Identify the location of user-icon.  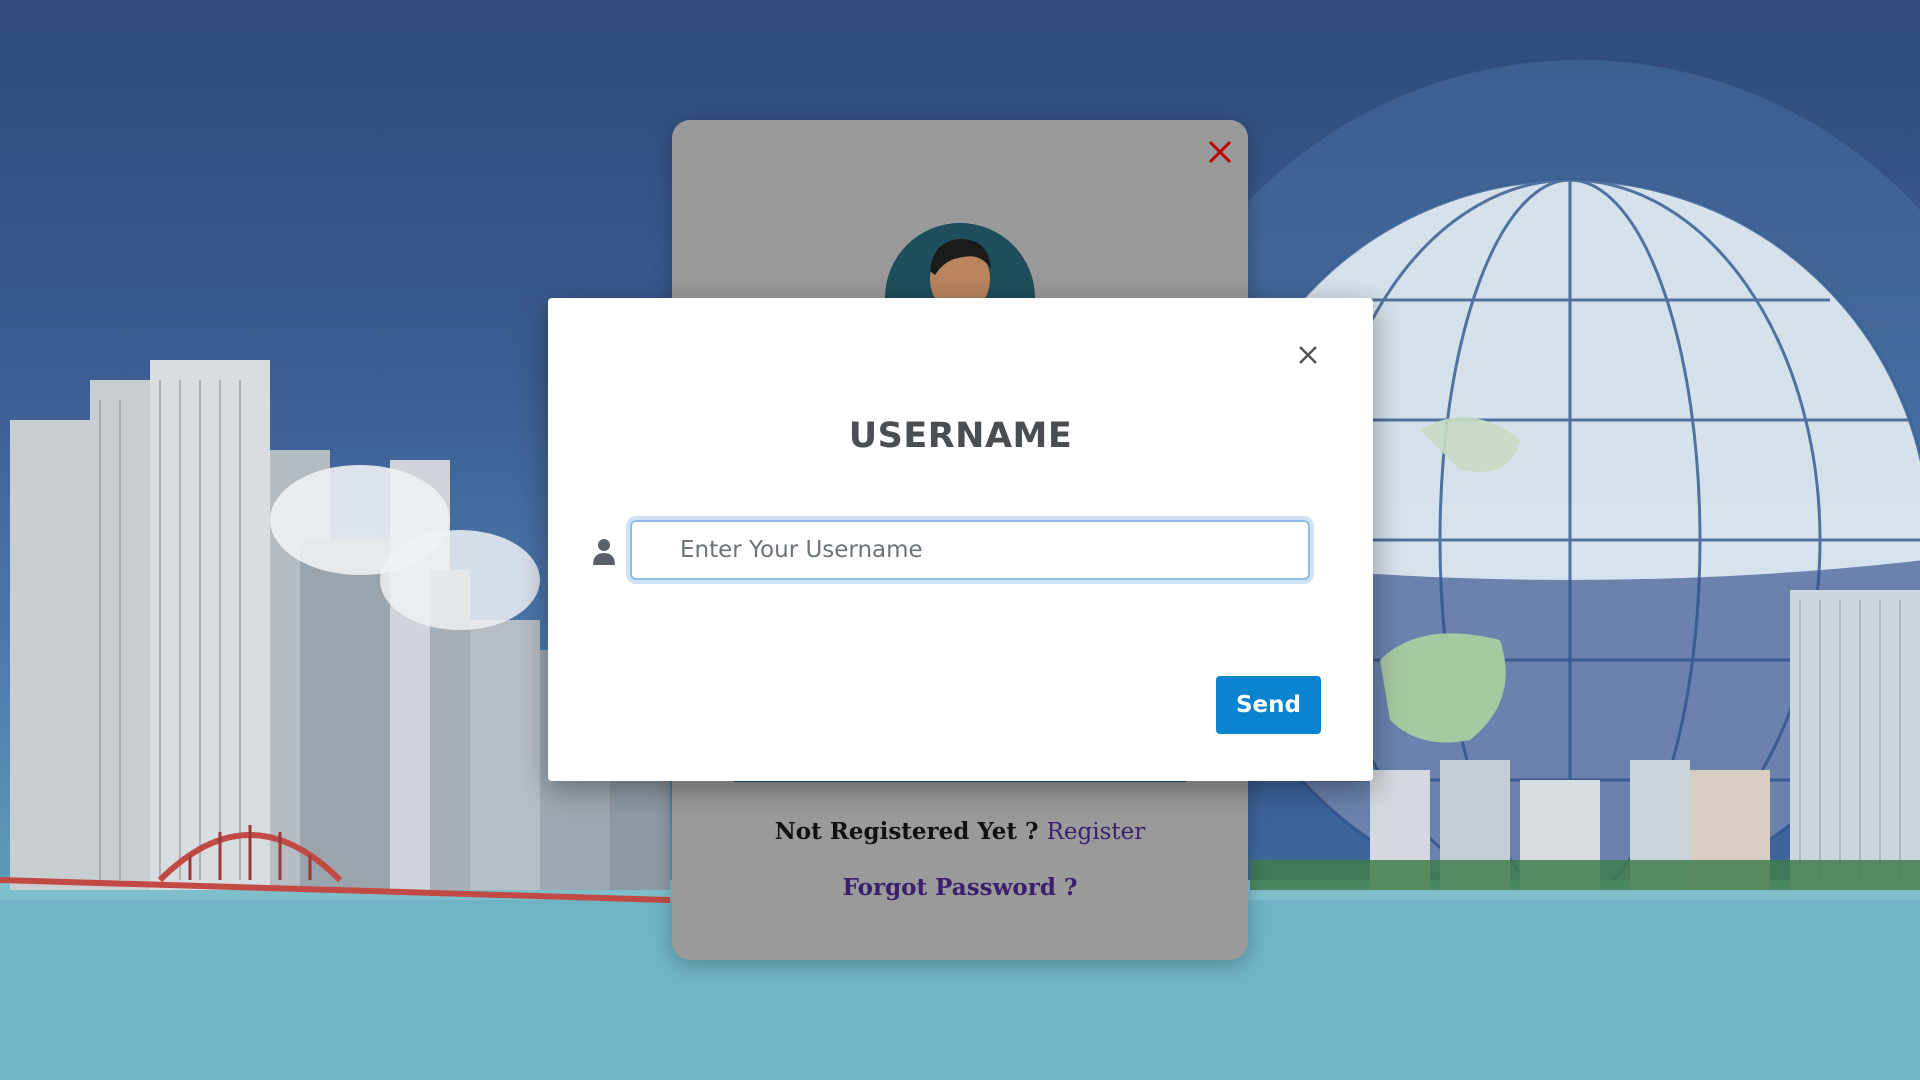
(604, 552).